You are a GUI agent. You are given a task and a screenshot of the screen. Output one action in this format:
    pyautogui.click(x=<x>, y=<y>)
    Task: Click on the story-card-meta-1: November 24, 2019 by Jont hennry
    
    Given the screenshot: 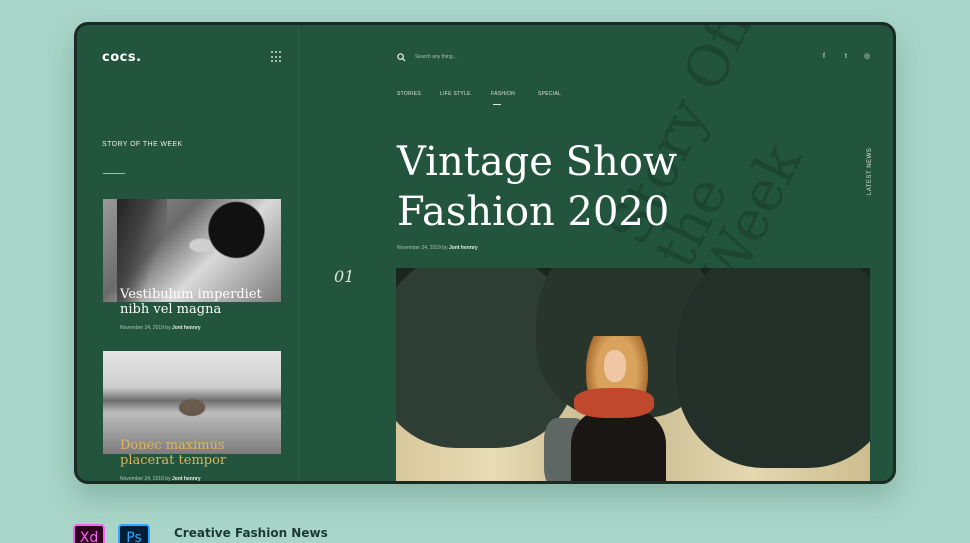 What is the action you would take?
    pyautogui.click(x=160, y=328)
    